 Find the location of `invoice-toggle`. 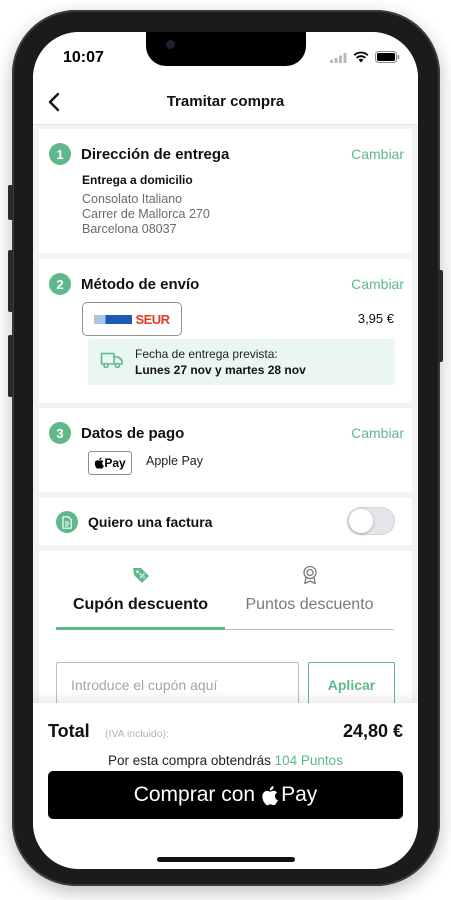

invoice-toggle is located at coordinates (371, 521).